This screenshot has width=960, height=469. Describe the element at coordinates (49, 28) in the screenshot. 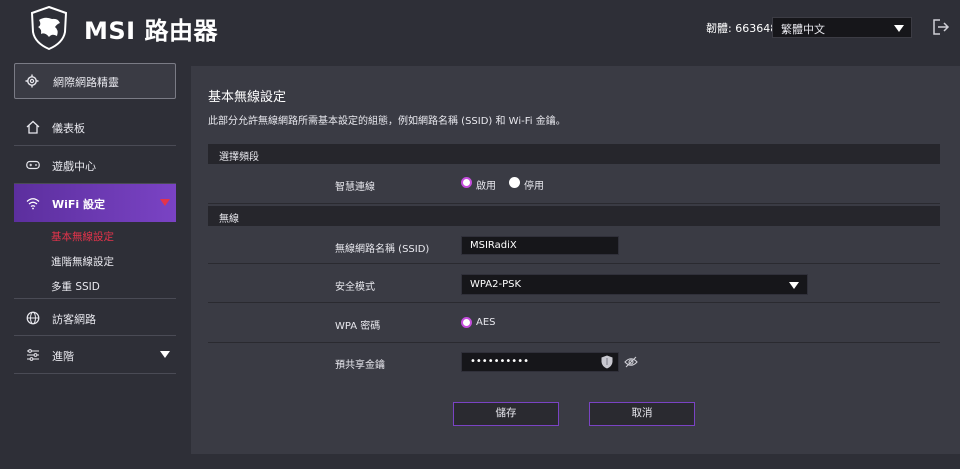

I see `msi-dragon-logo-icon` at that location.